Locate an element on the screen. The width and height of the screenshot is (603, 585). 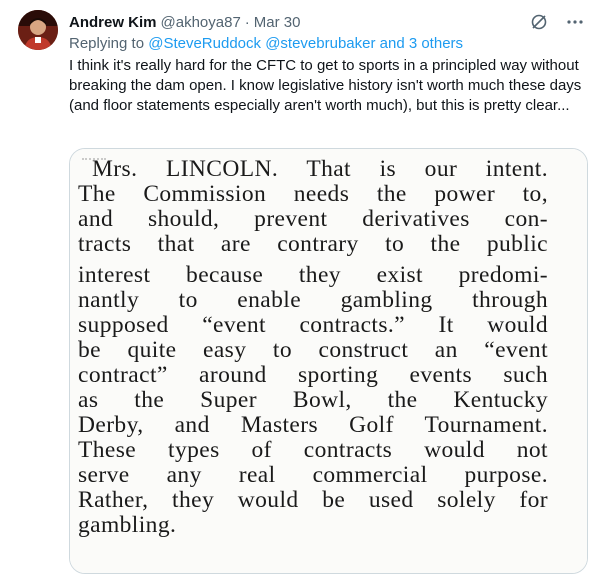
scan-line: Rather, they would be used solely for is located at coordinates (313, 500).